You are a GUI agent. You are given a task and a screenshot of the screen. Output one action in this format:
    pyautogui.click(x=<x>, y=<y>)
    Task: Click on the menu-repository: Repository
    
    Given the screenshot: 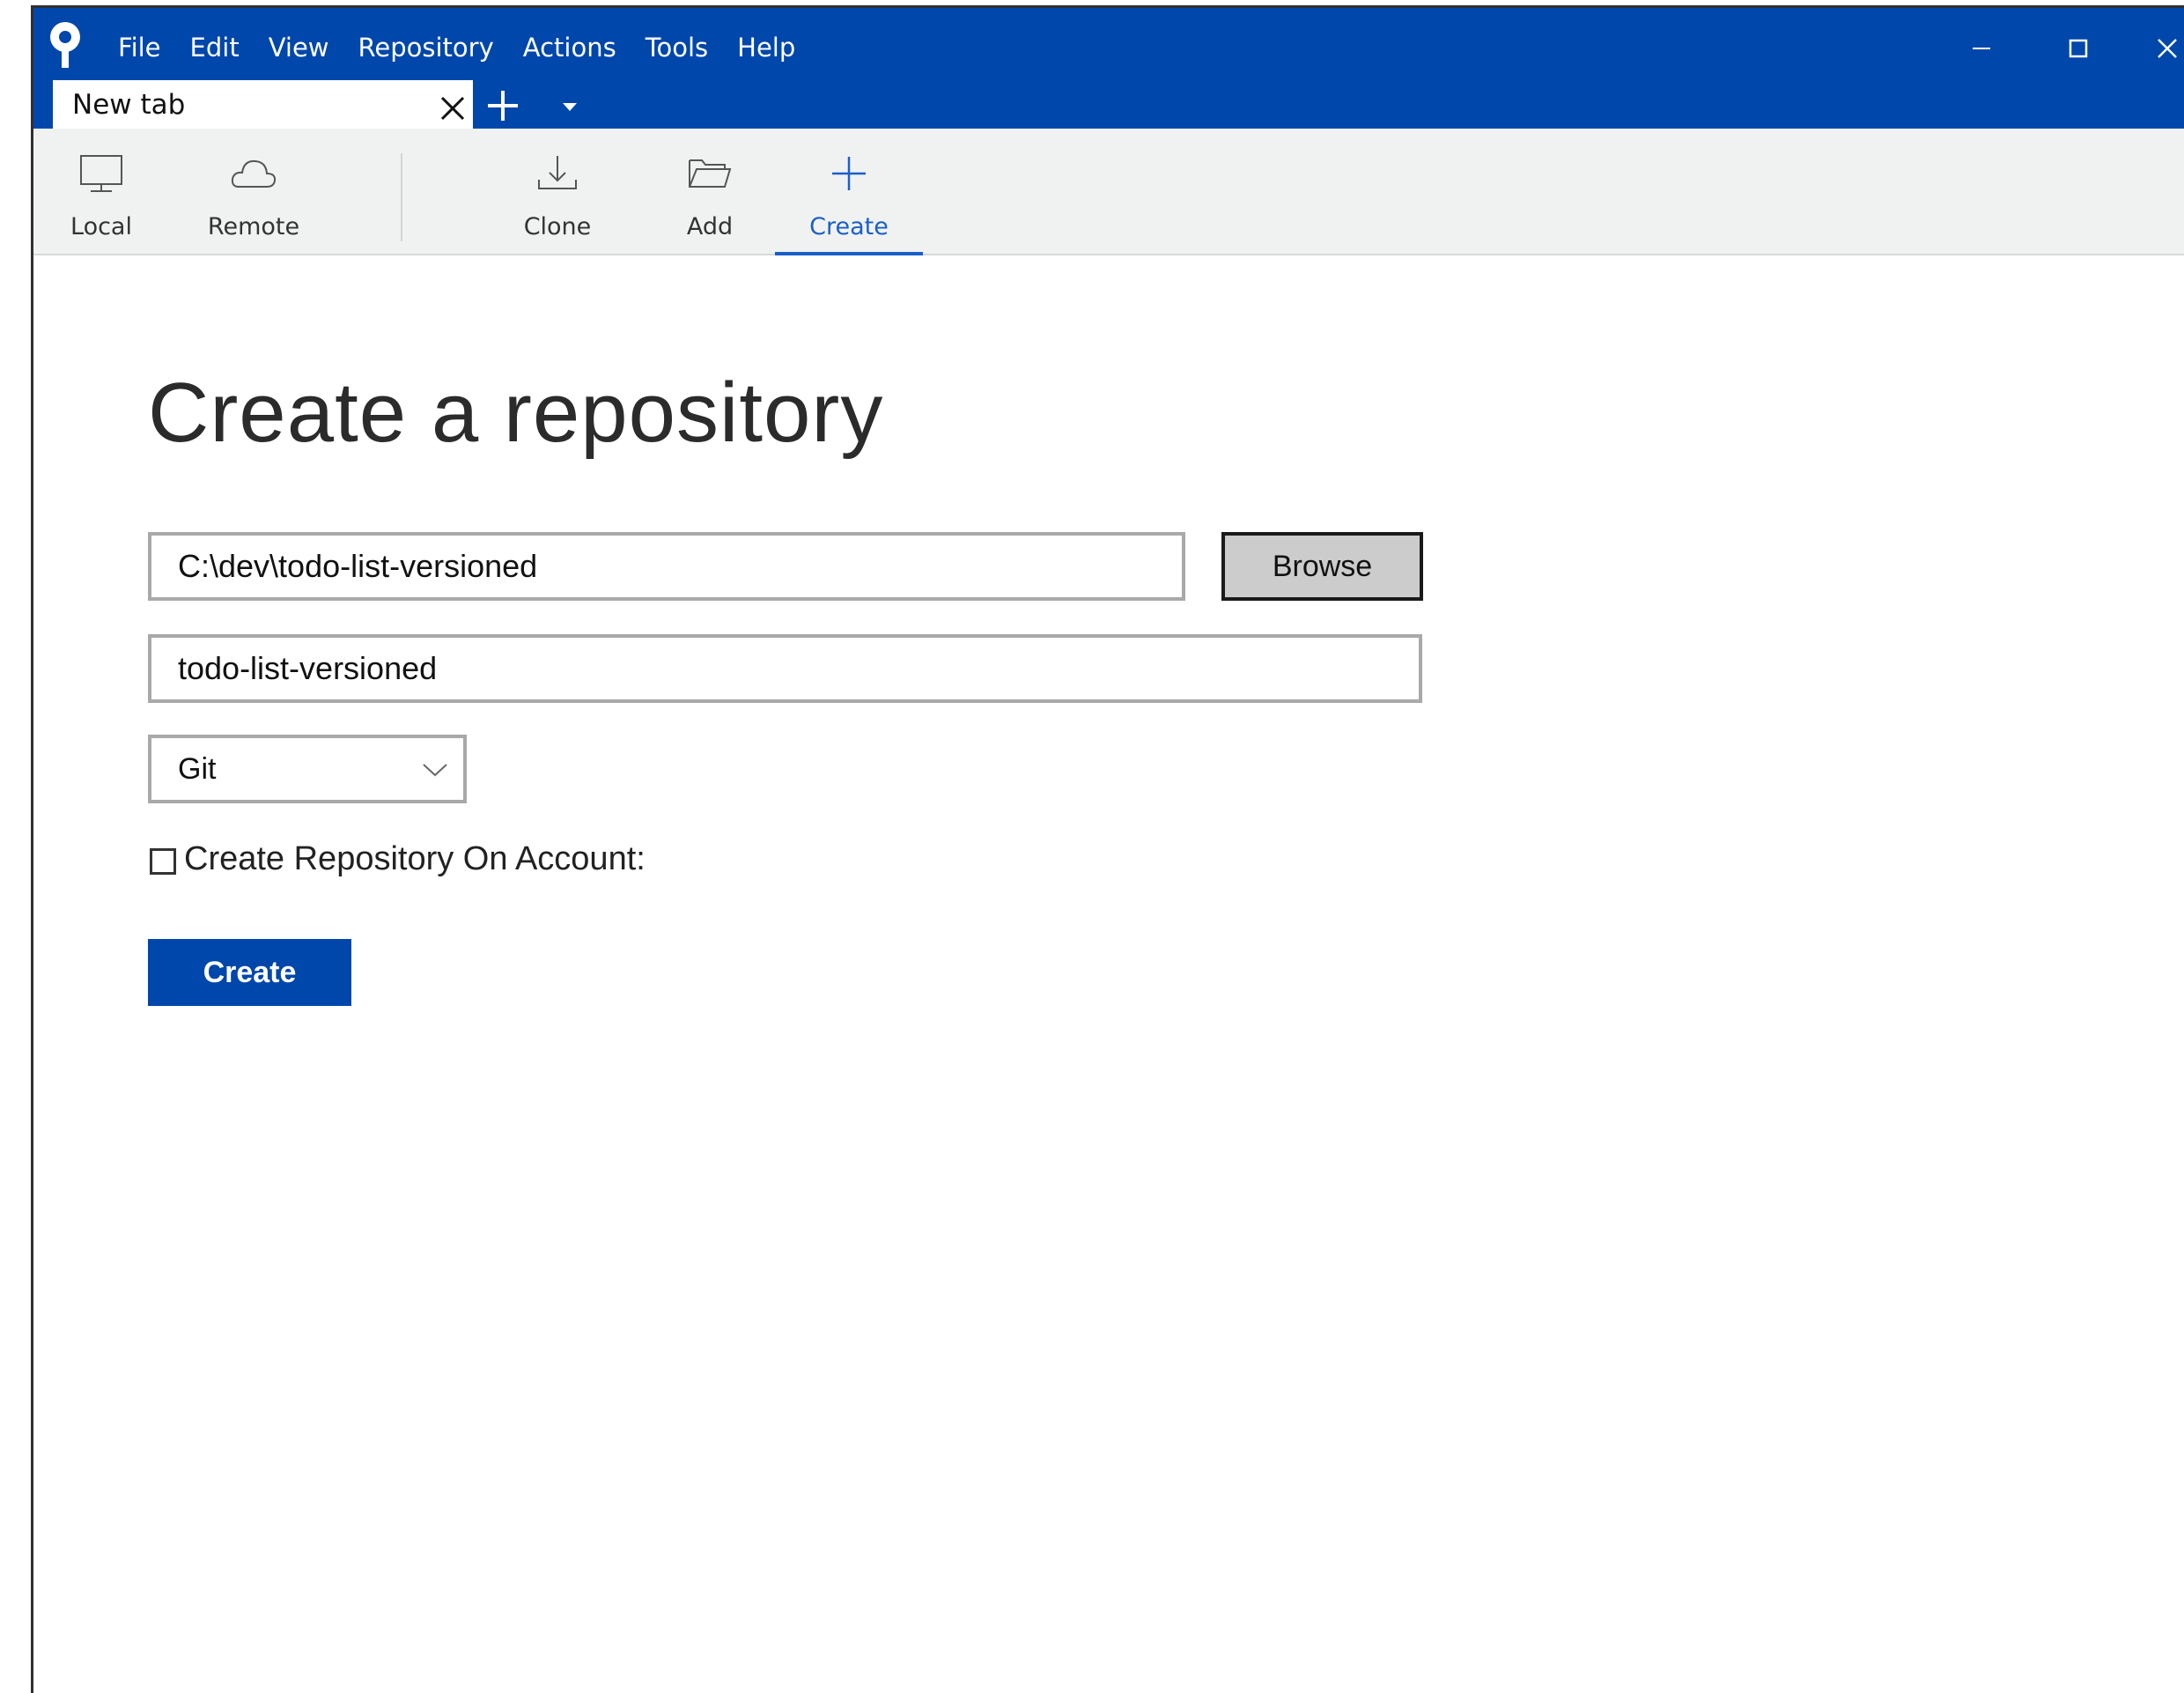 What is the action you would take?
    pyautogui.click(x=426, y=47)
    